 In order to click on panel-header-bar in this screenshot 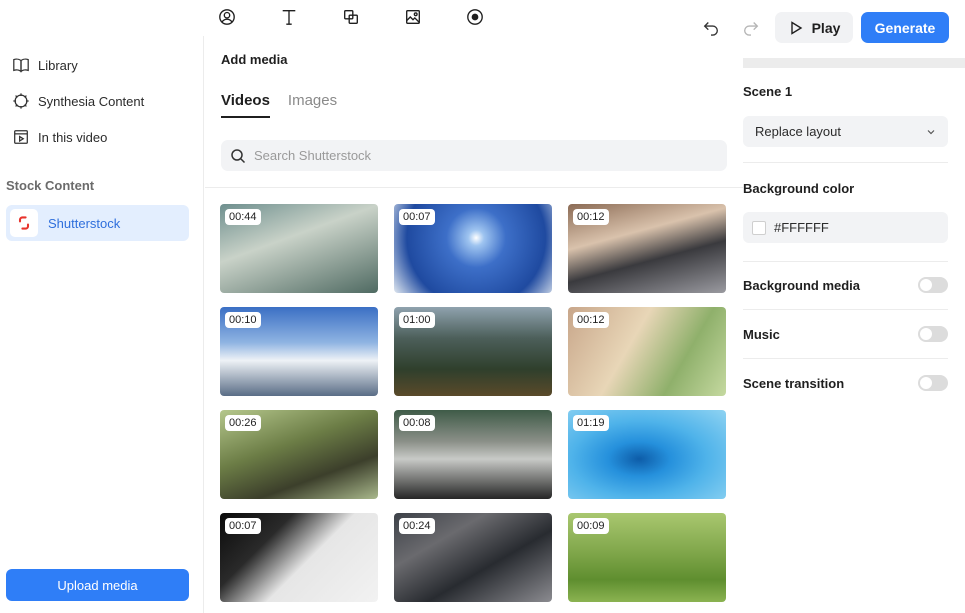, I will do `click(854, 63)`.